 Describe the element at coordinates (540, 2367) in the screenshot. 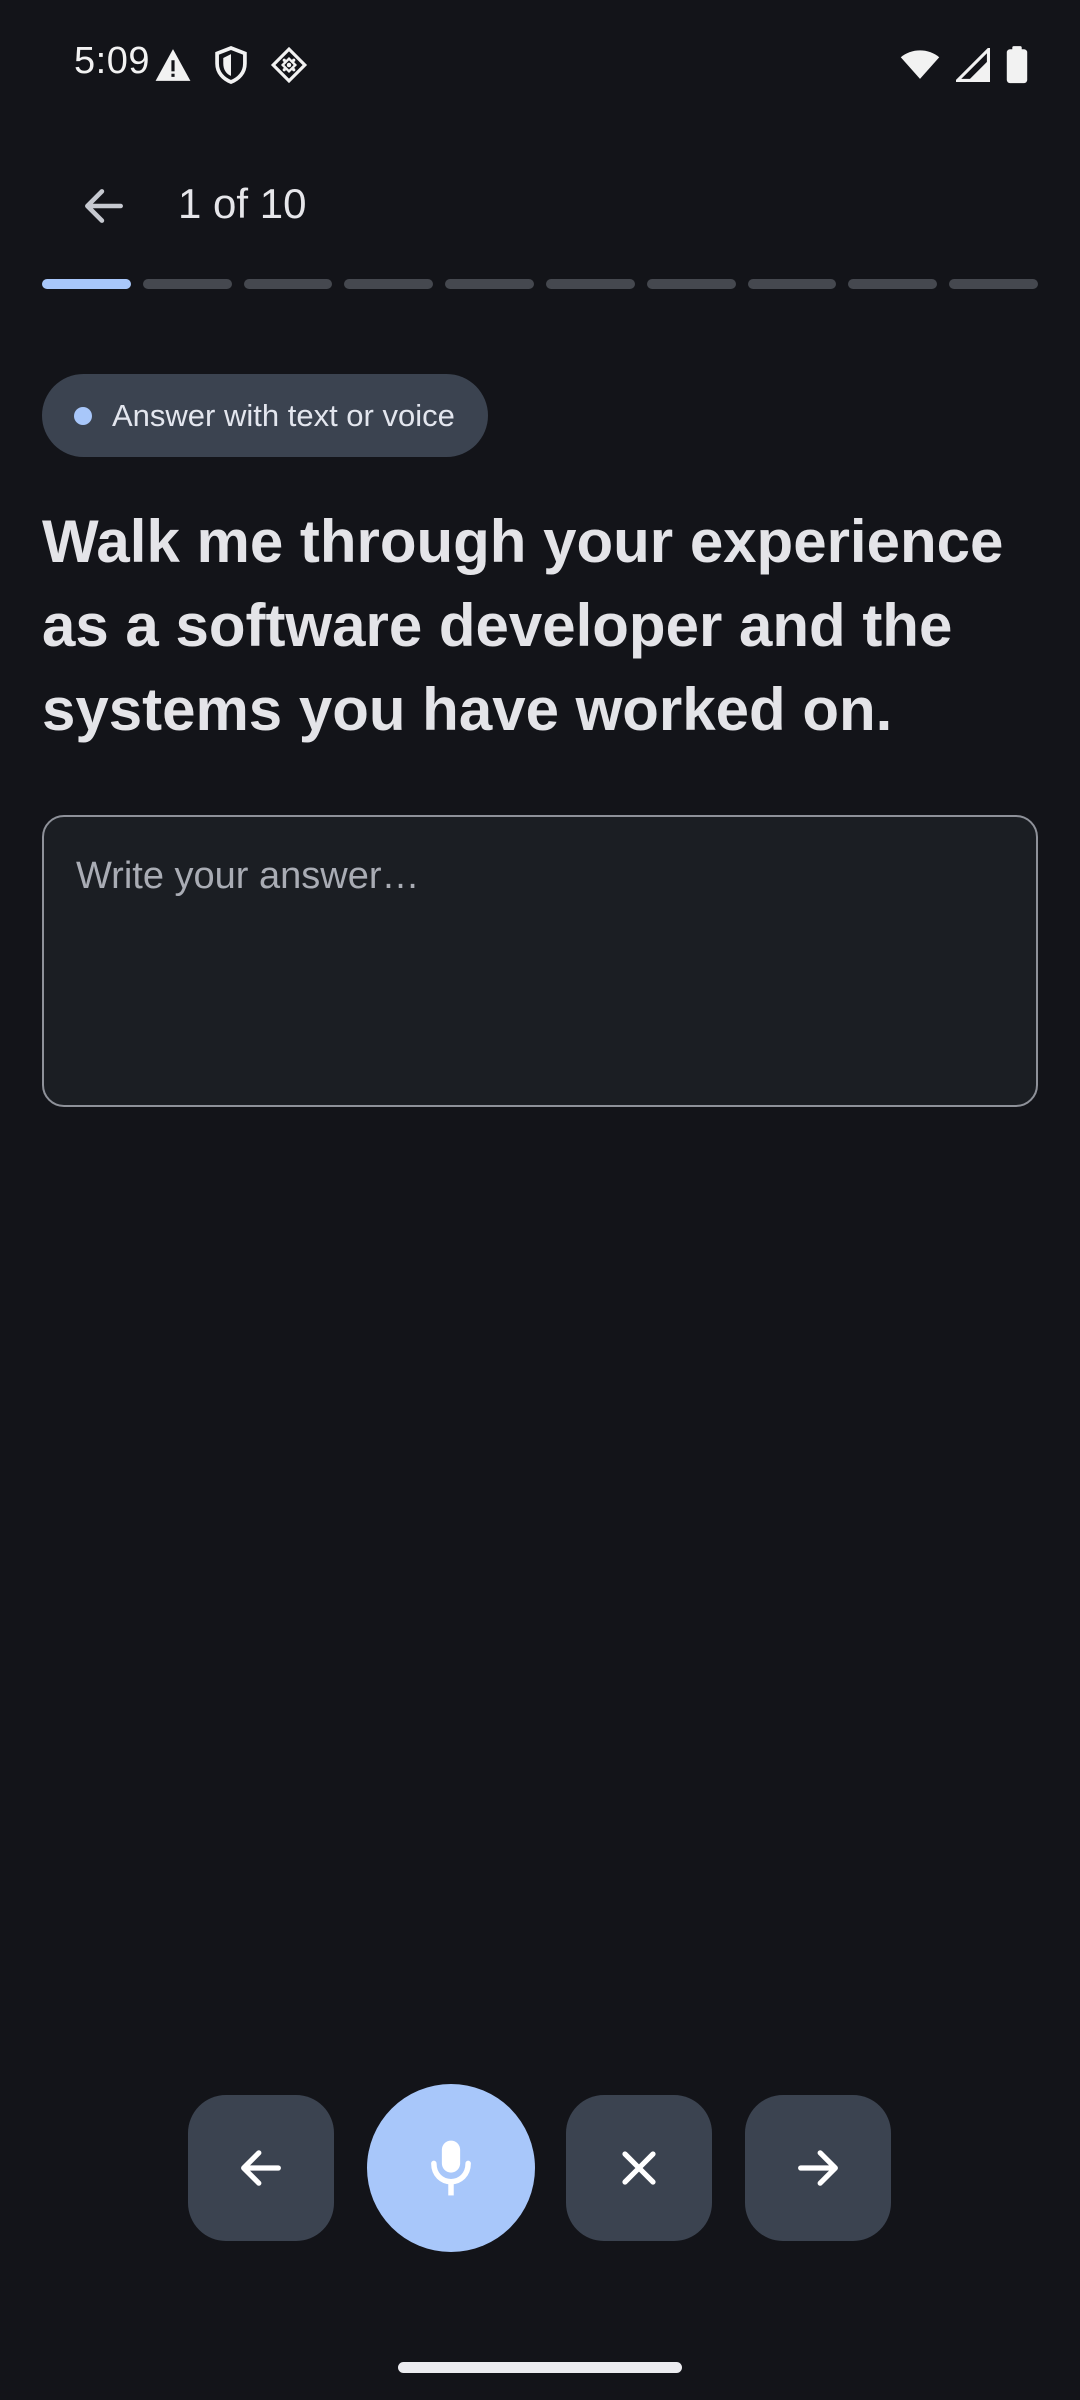

I see `home-indicator` at that location.